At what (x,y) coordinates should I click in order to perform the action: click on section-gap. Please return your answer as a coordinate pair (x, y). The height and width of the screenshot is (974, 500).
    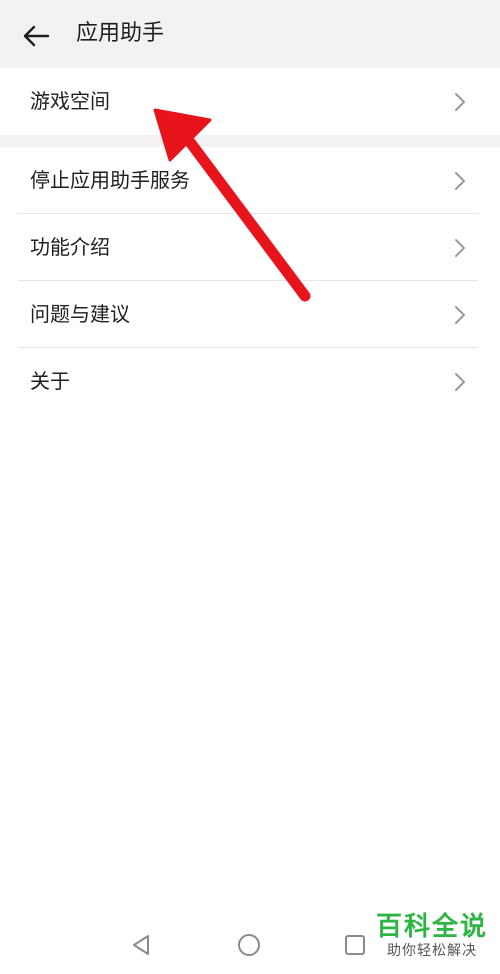
    Looking at the image, I should click on (250, 141).